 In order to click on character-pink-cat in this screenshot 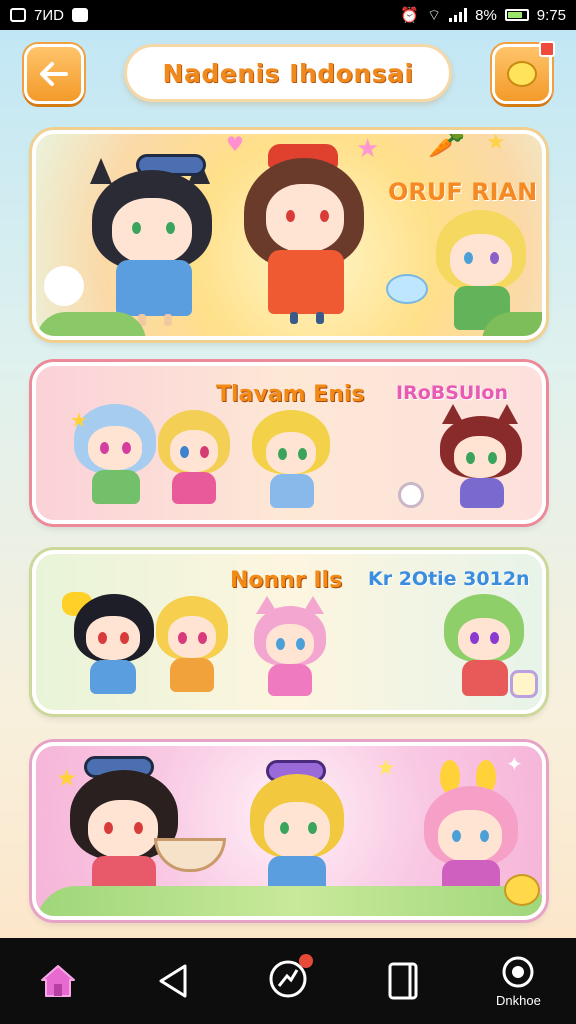, I will do `click(290, 649)`.